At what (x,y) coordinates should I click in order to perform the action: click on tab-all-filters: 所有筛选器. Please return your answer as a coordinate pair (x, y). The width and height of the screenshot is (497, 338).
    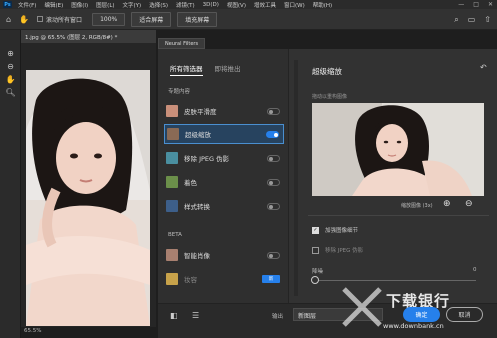
    Looking at the image, I should click on (186, 69).